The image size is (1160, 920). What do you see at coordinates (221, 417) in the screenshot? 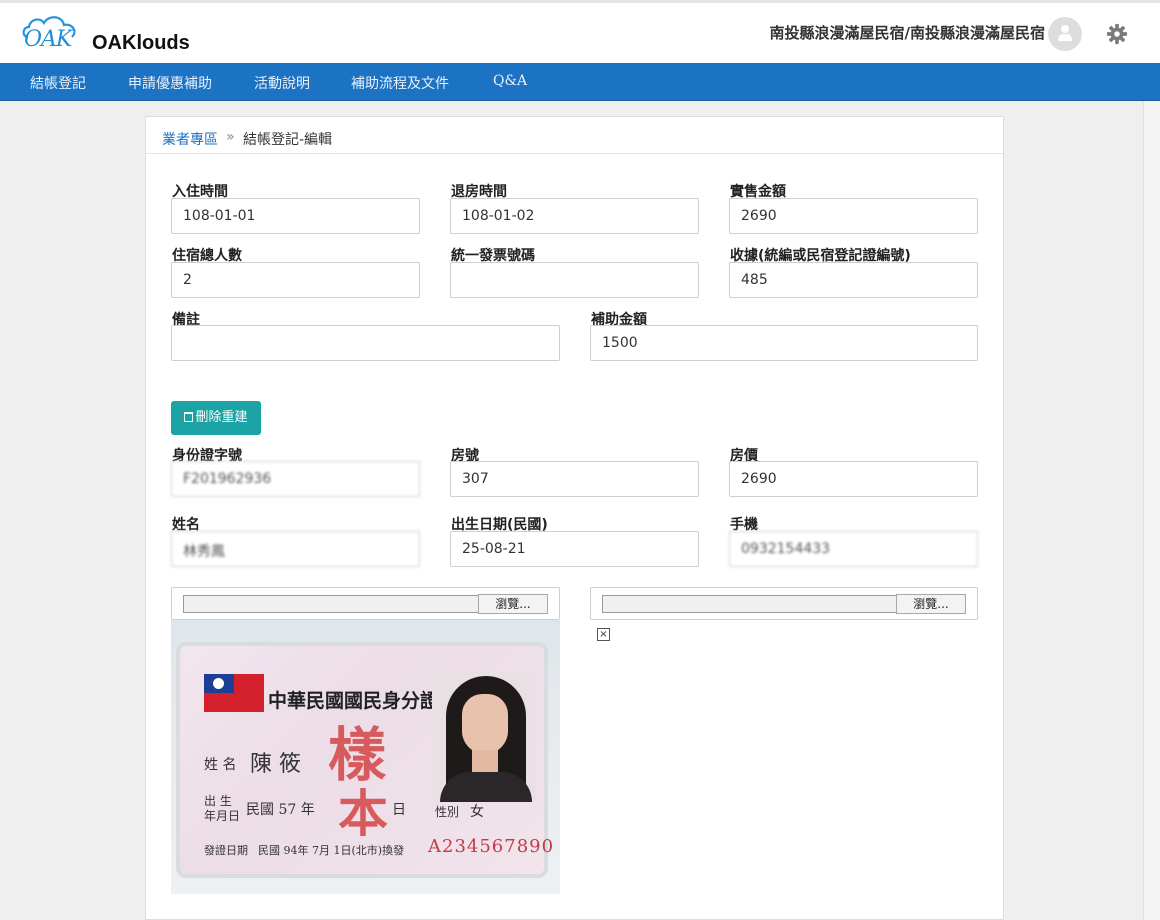
I see `delete-rebuild-label: 刪除重建` at bounding box center [221, 417].